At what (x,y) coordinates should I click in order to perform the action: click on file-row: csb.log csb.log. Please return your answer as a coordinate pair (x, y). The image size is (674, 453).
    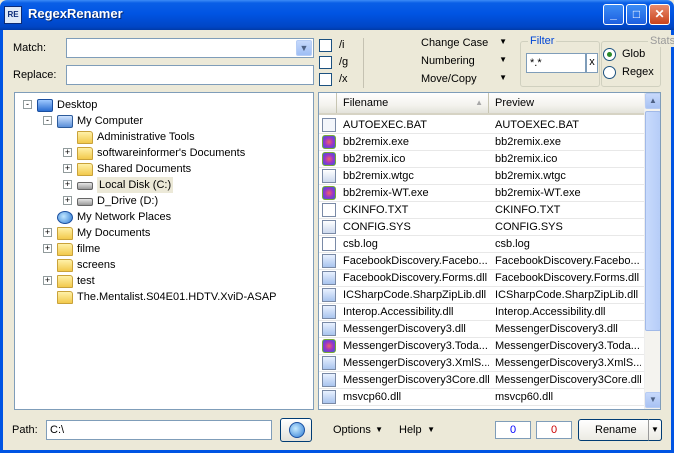
    Looking at the image, I should click on (481, 244).